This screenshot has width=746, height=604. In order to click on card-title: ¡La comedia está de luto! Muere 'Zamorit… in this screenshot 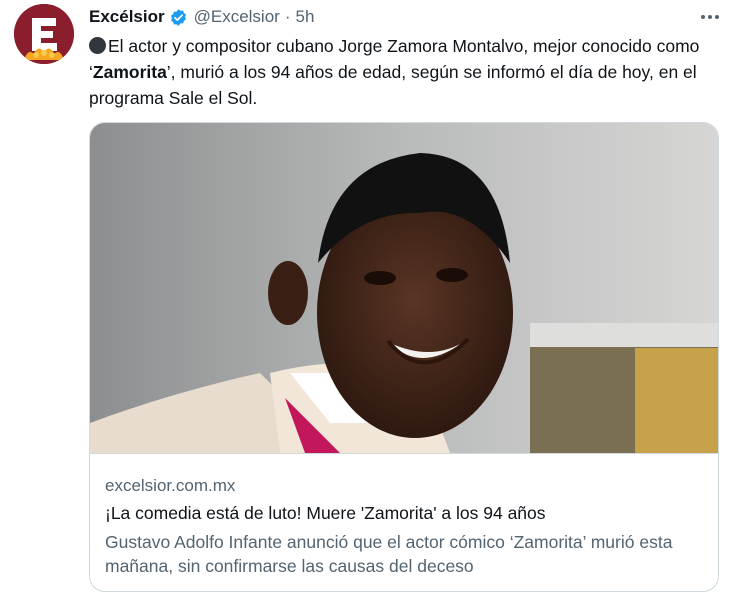, I will do `click(325, 513)`.